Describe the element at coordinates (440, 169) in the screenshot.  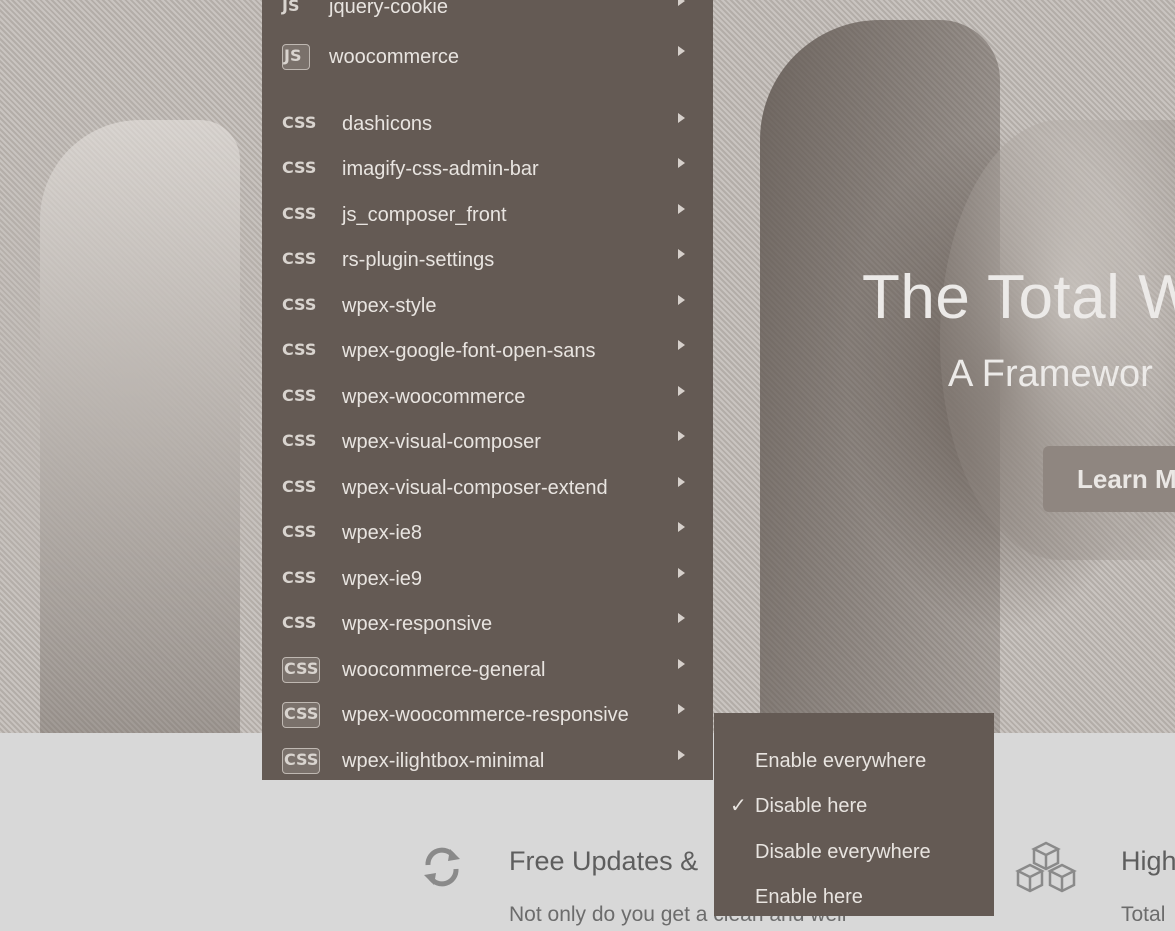
I see `menu-item-label: imagify-css-admin-bar` at that location.